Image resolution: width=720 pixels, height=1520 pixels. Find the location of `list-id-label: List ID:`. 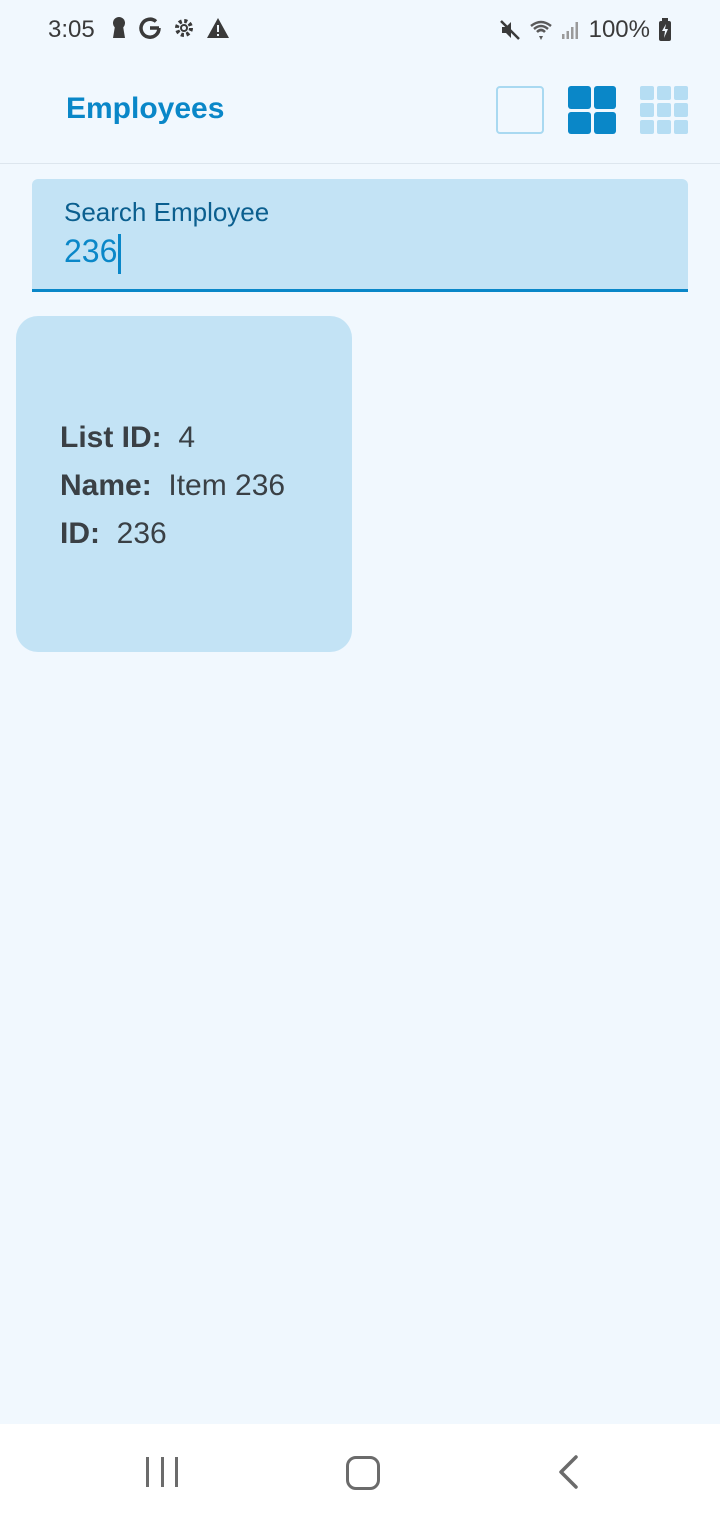

list-id-label: List ID: is located at coordinates (111, 437).